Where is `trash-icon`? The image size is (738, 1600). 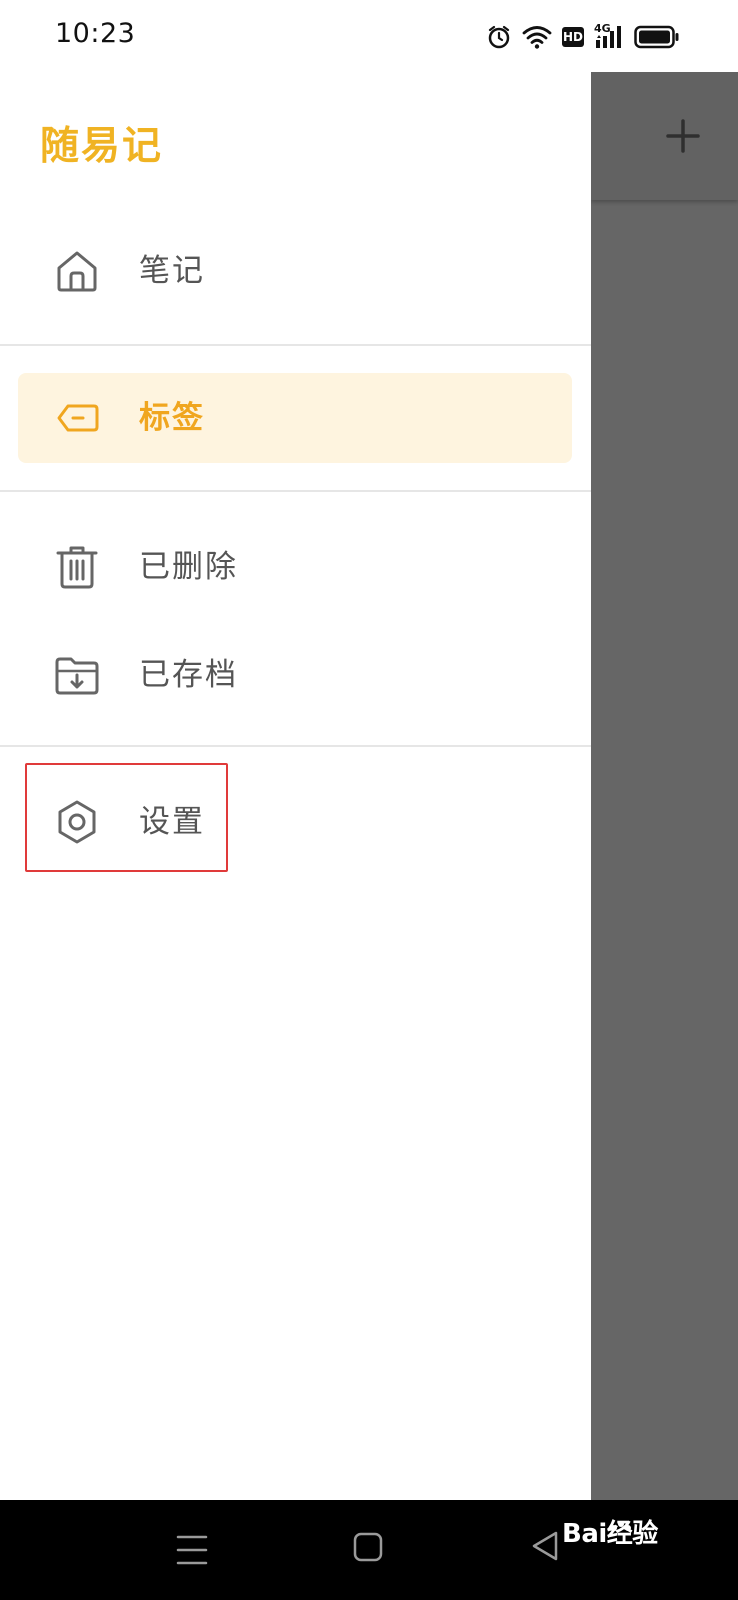
trash-icon is located at coordinates (77, 567).